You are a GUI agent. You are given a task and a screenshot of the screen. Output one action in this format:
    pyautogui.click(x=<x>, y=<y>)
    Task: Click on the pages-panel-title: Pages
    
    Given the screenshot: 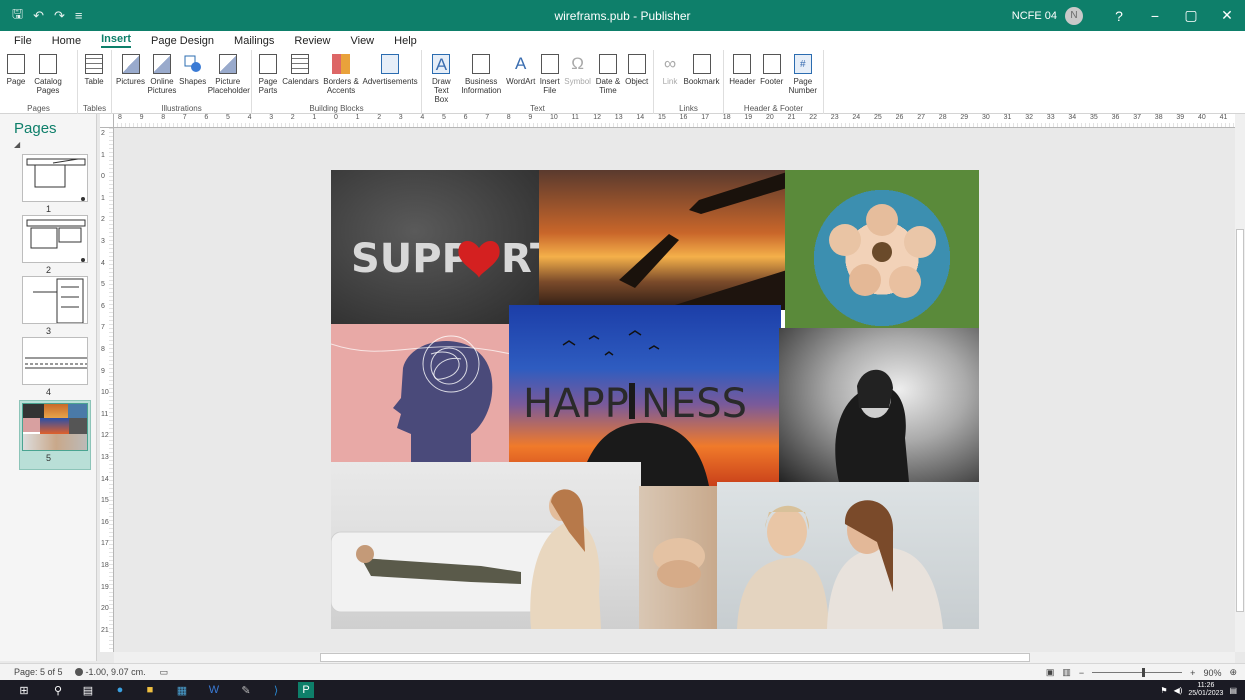 What is the action you would take?
    pyautogui.click(x=35, y=128)
    